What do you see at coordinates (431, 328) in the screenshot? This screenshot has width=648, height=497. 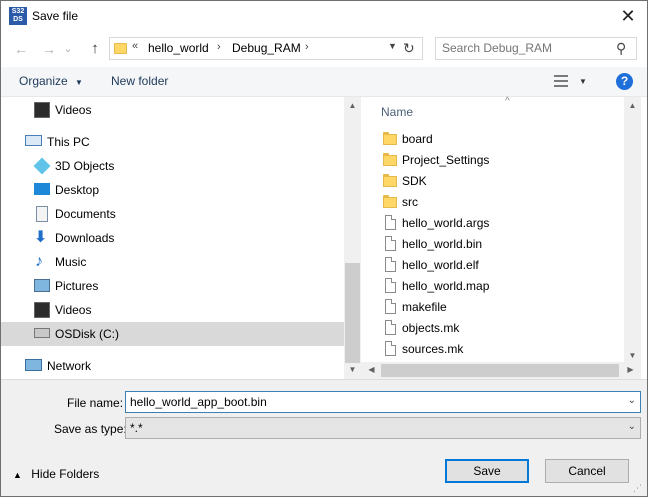 I see `file-name: objects.mk` at bounding box center [431, 328].